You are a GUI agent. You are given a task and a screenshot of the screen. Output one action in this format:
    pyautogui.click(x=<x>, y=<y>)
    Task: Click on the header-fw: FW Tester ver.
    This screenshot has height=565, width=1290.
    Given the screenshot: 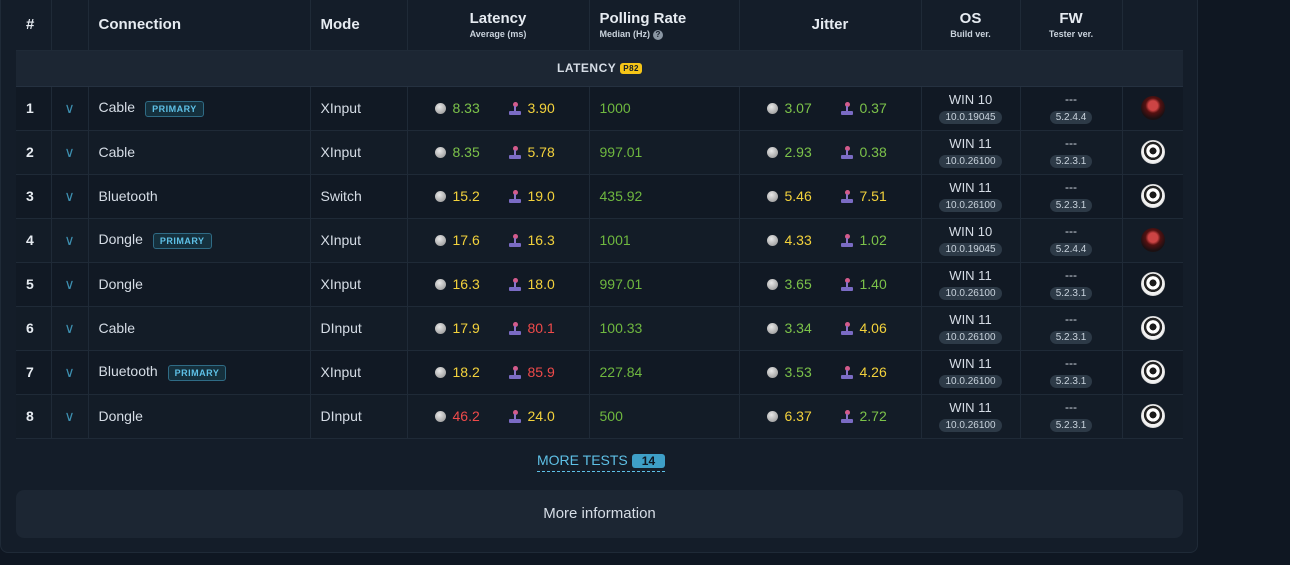 What is the action you would take?
    pyautogui.click(x=1071, y=25)
    